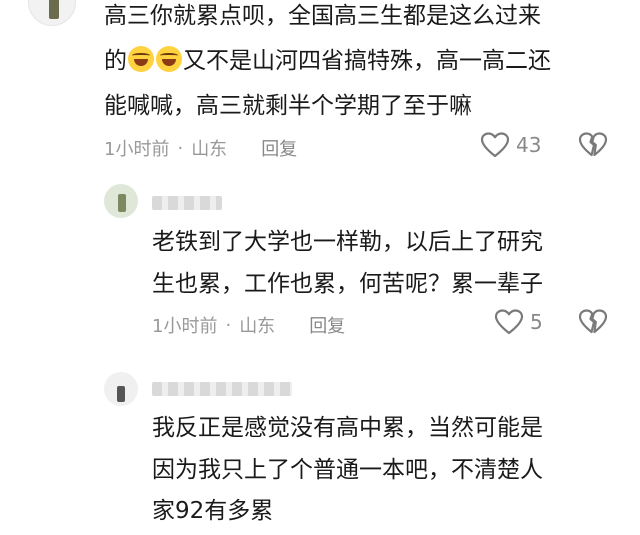  Describe the element at coordinates (347, 284) in the screenshot. I see `reply-text-line-2: 生也累，工作也累，何苦呢？累一辈子` at that location.